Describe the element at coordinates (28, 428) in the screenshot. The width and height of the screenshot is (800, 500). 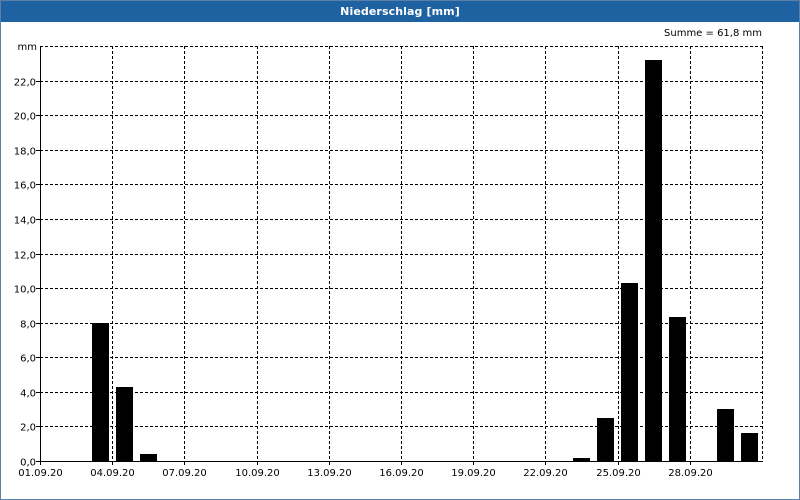
I see `y-tick-label: 2,0` at that location.